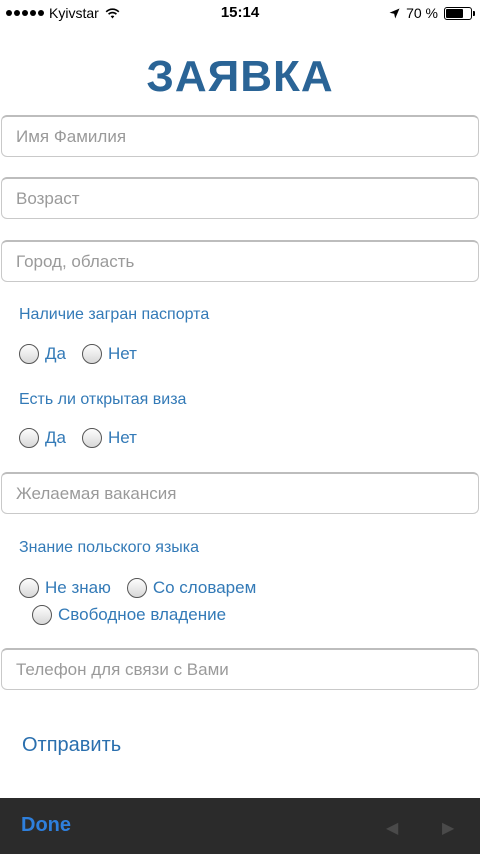 This screenshot has width=480, height=854. What do you see at coordinates (109, 547) in the screenshot?
I see `polish-label: Знание польского языка` at bounding box center [109, 547].